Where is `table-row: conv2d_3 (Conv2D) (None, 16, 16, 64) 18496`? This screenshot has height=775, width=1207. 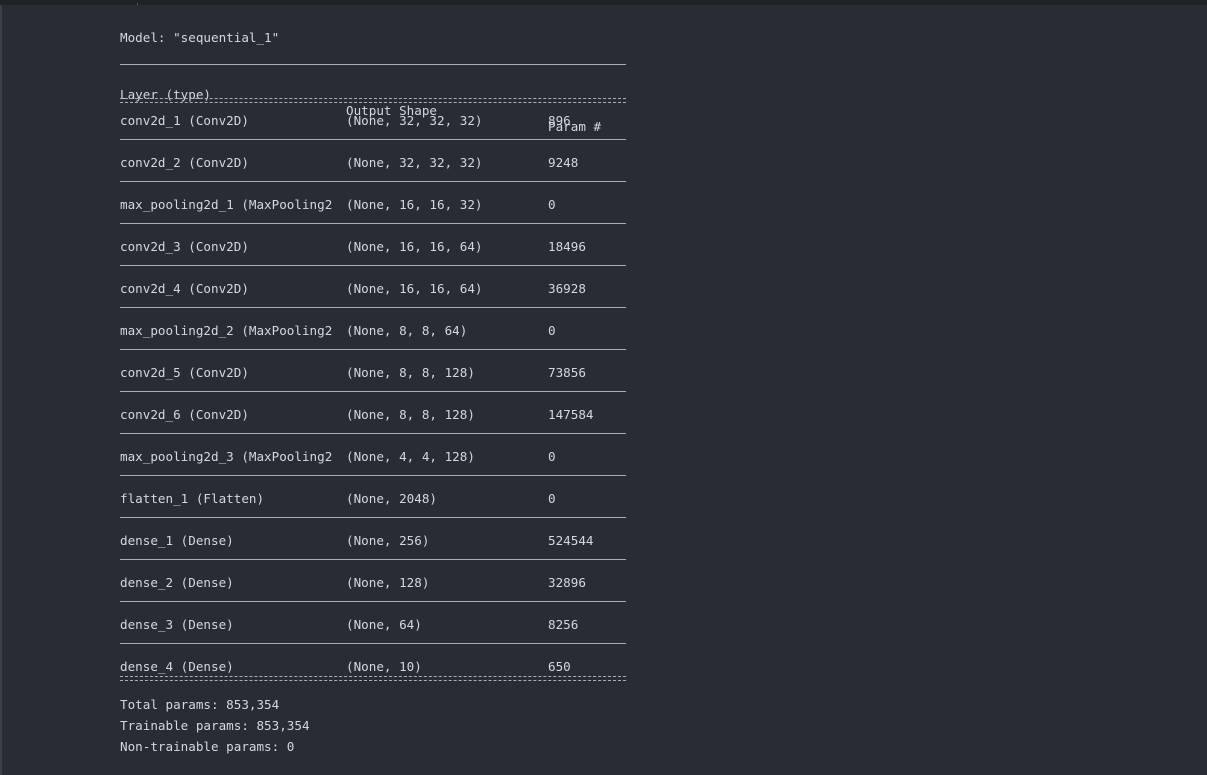 table-row: conv2d_3 (Conv2D) (None, 16, 16, 64) 18496 is located at coordinates (373, 247).